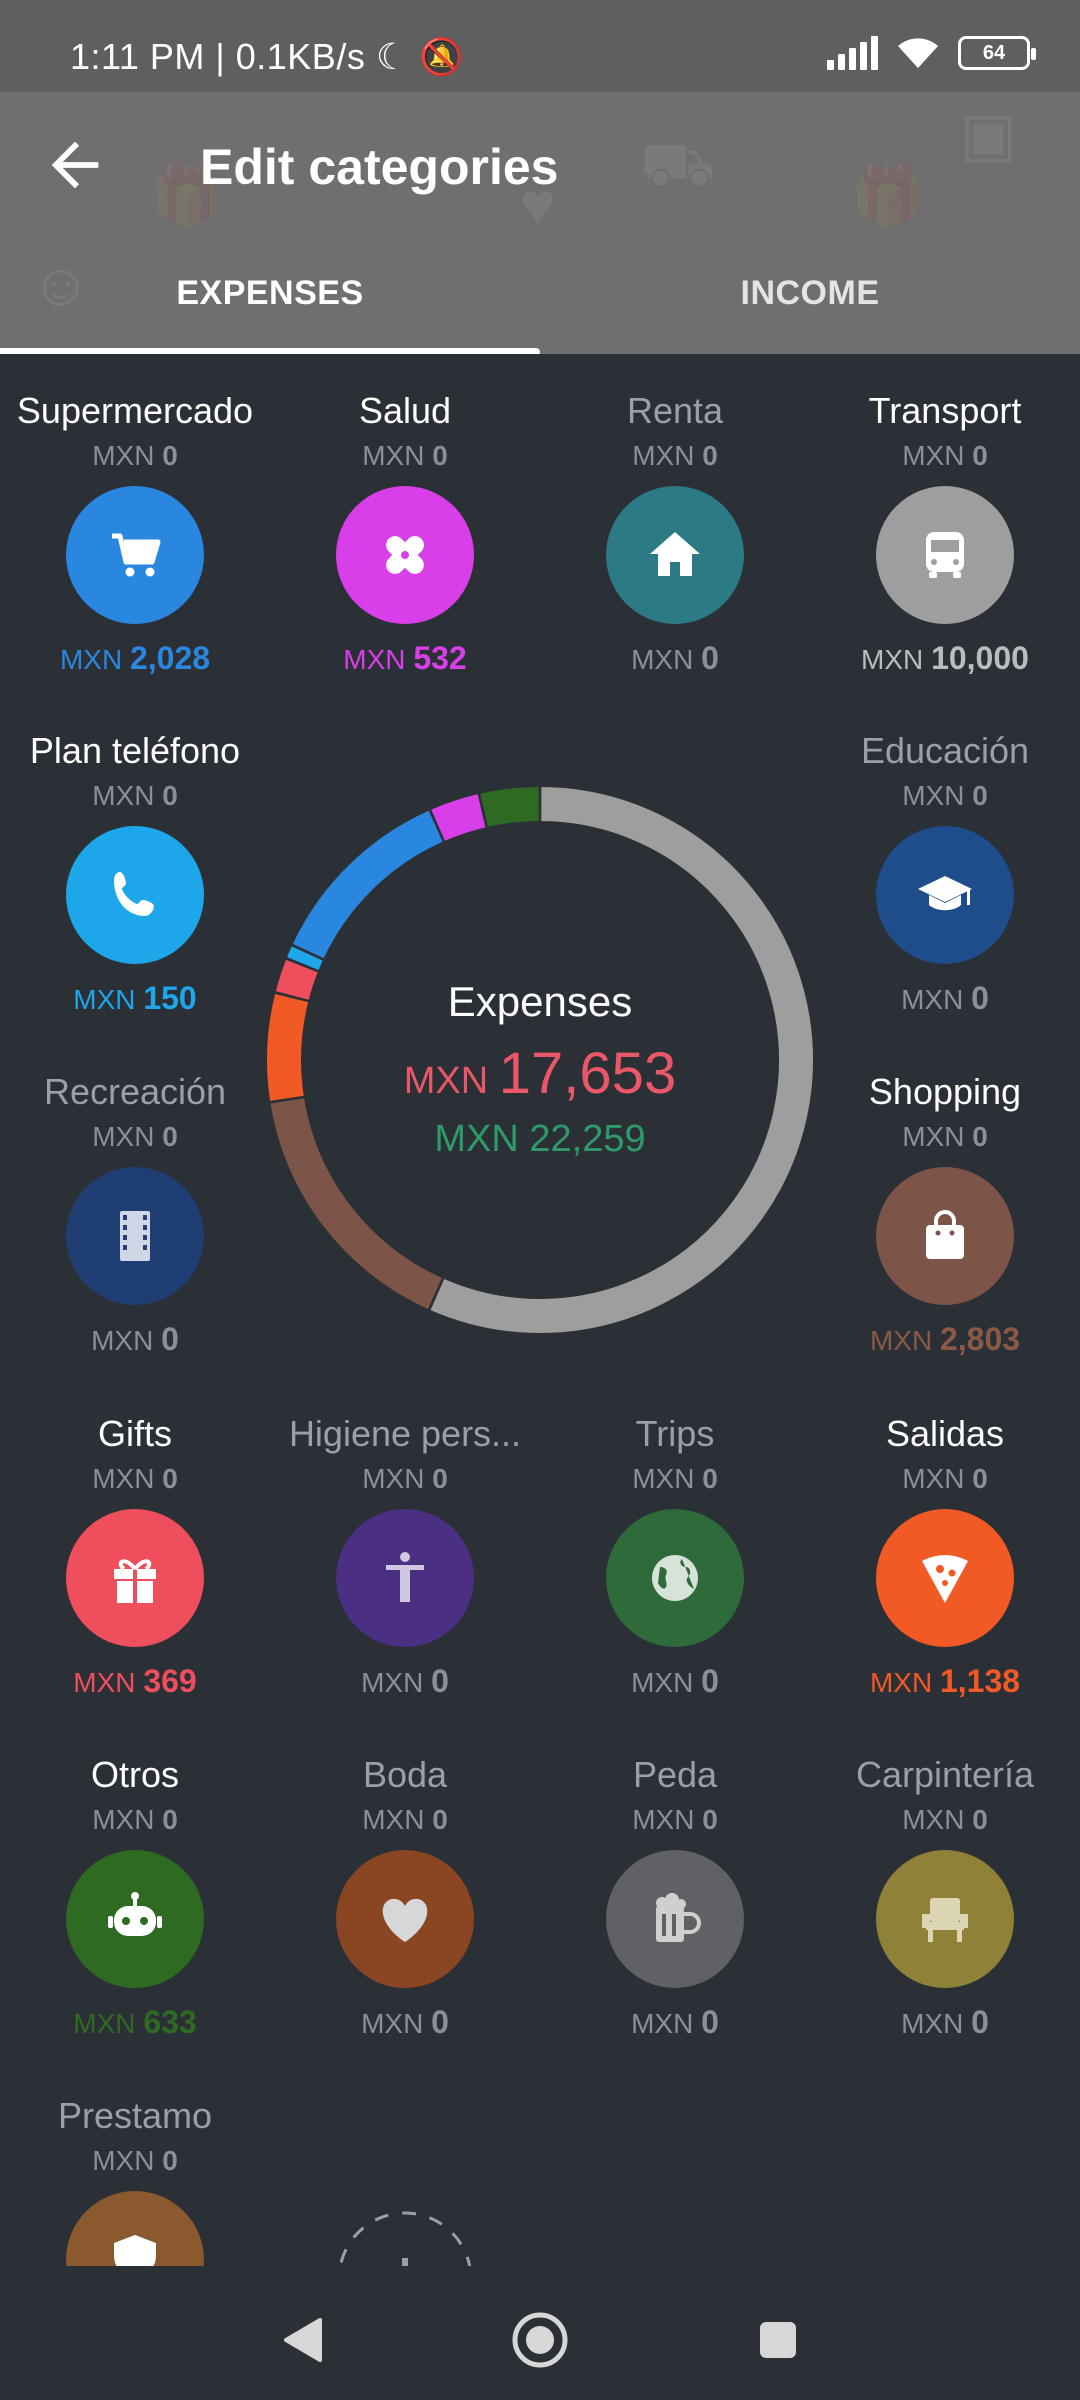 The height and width of the screenshot is (2400, 1080). What do you see at coordinates (442, 56) in the screenshot?
I see `mute-bell-icon: 🔕` at bounding box center [442, 56].